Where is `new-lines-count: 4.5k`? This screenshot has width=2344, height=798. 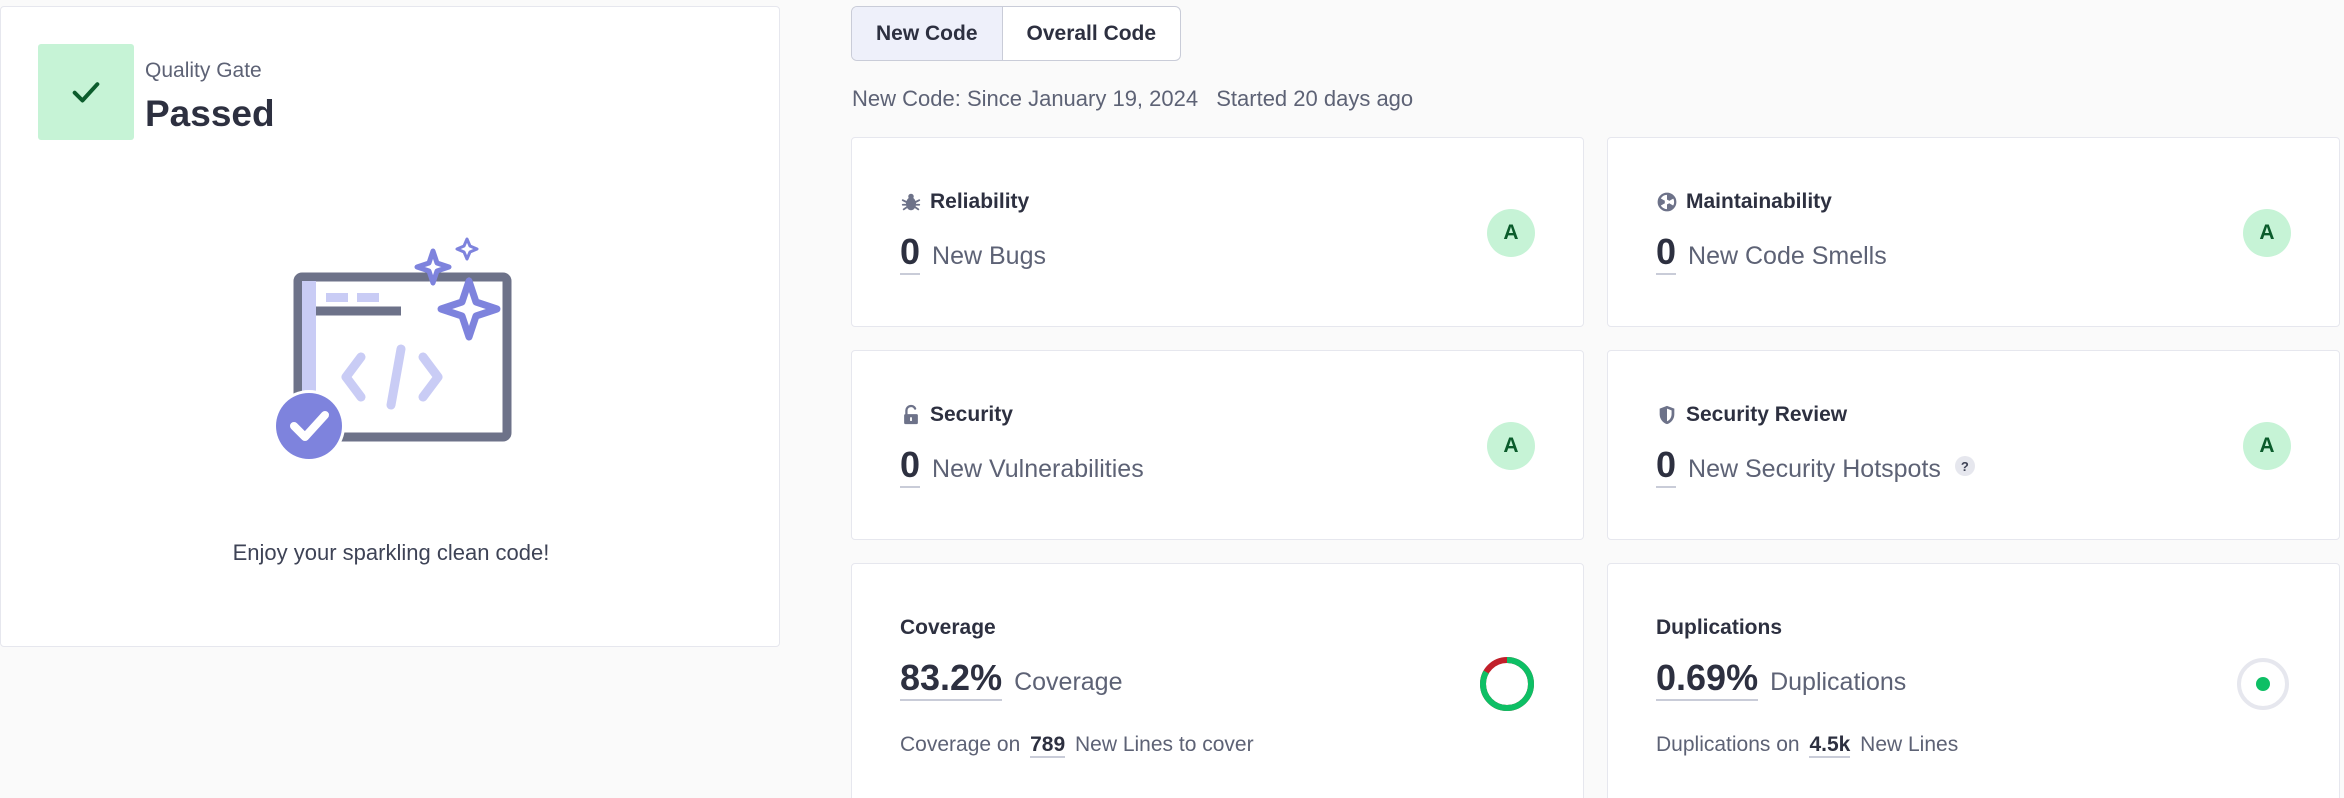 new-lines-count: 4.5k is located at coordinates (1830, 745).